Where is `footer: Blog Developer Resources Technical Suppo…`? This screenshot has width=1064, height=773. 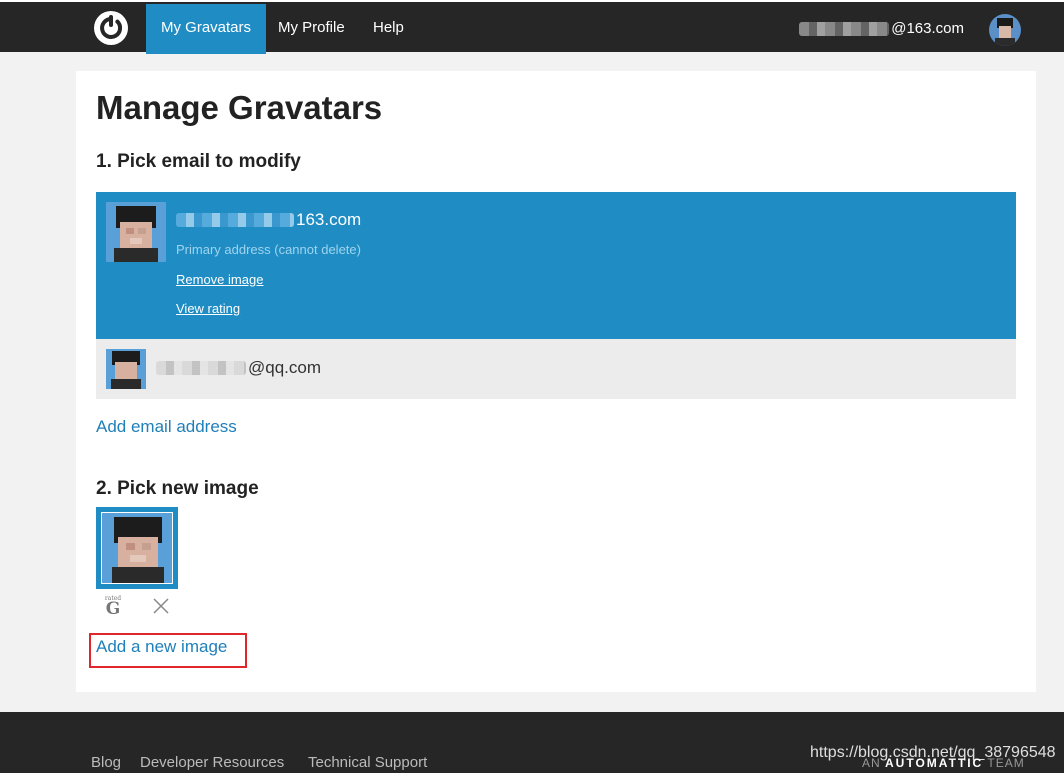
footer: Blog Developer Resources Technical Suppo… is located at coordinates (532, 742).